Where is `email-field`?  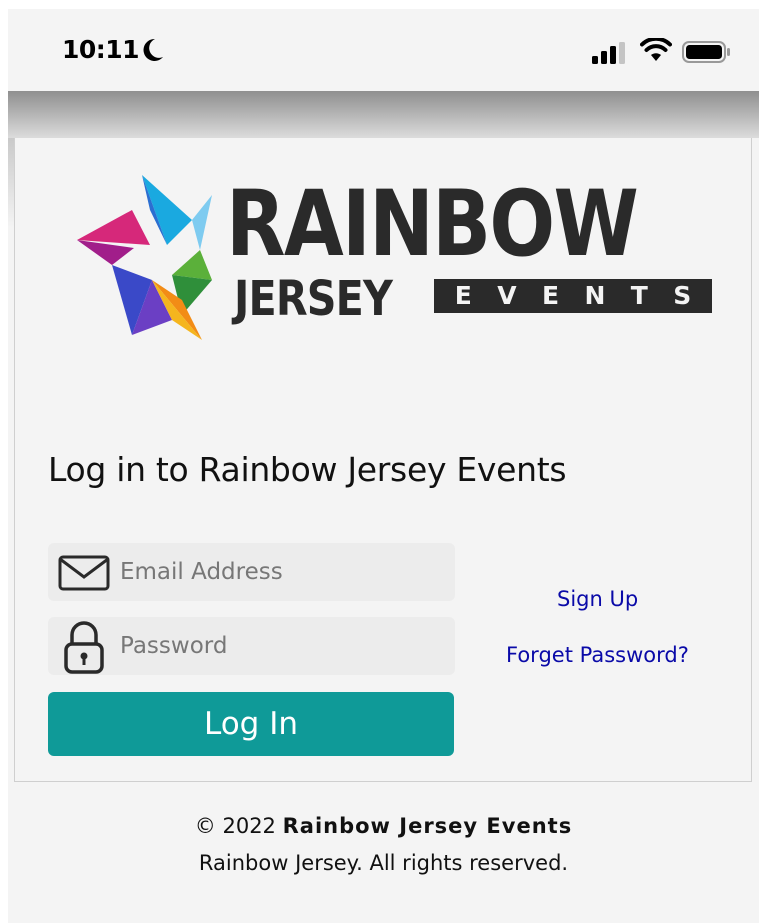 email-field is located at coordinates (251, 572).